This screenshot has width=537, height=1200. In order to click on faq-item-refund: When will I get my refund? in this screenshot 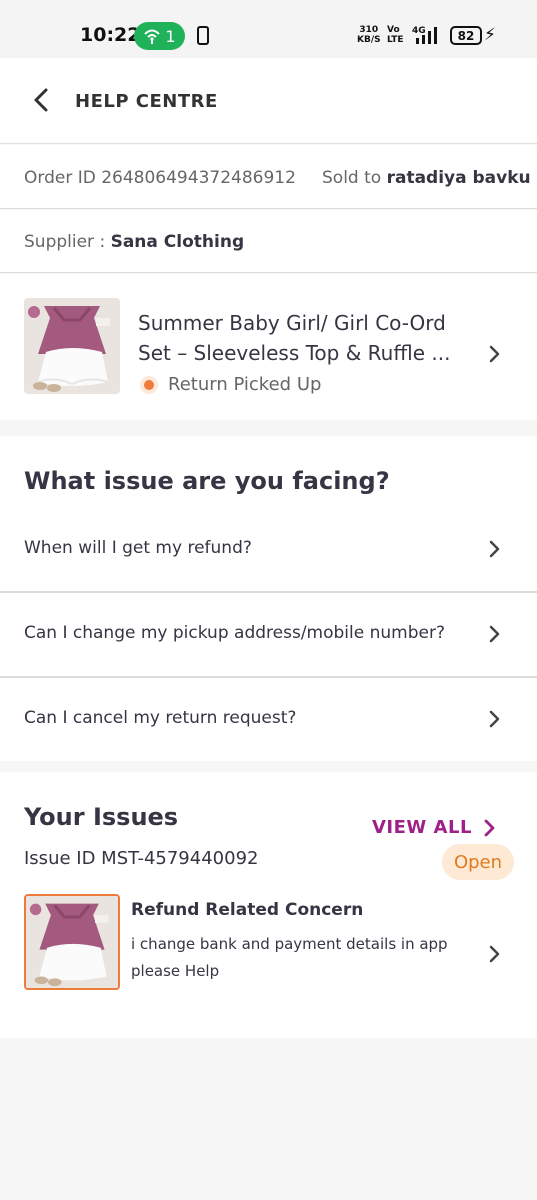, I will do `click(268, 550)`.